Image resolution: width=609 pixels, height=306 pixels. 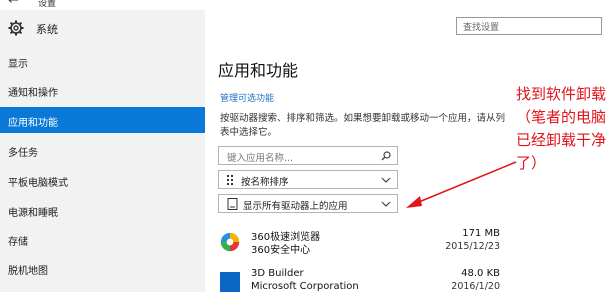 What do you see at coordinates (102, 61) in the screenshot?
I see `sidebar-item-display: 显示` at bounding box center [102, 61].